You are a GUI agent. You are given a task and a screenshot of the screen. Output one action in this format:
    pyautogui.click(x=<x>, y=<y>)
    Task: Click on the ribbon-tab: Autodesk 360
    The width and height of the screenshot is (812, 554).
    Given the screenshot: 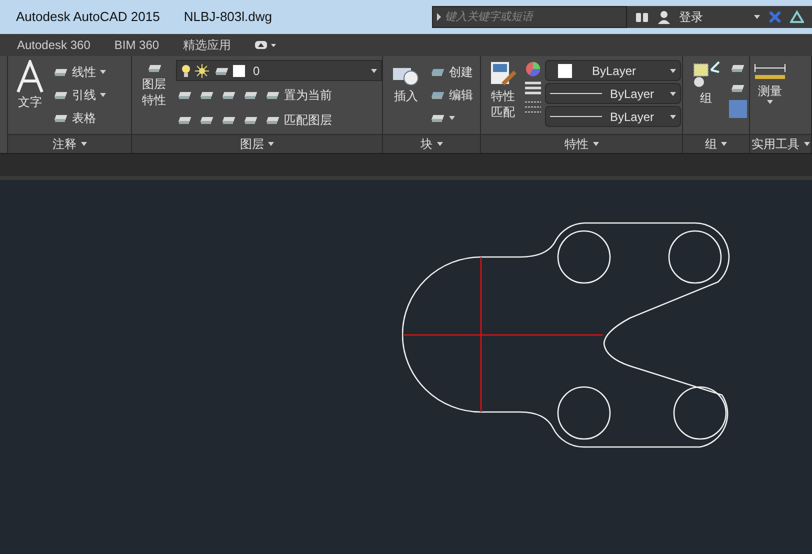 What is the action you would take?
    pyautogui.click(x=53, y=45)
    